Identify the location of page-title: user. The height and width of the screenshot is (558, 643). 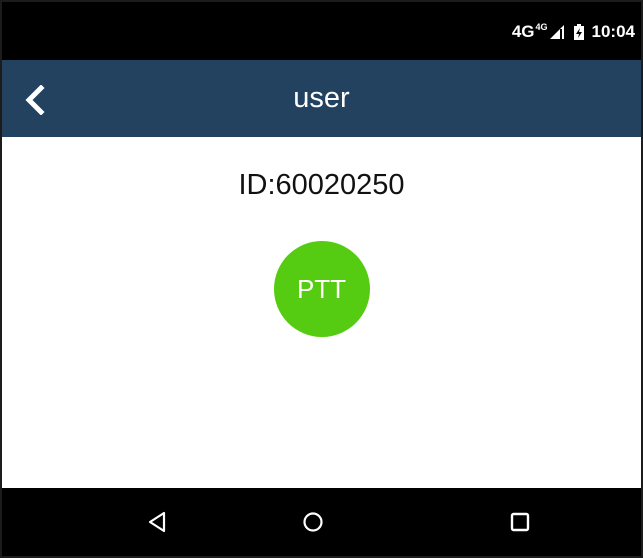
(321, 98).